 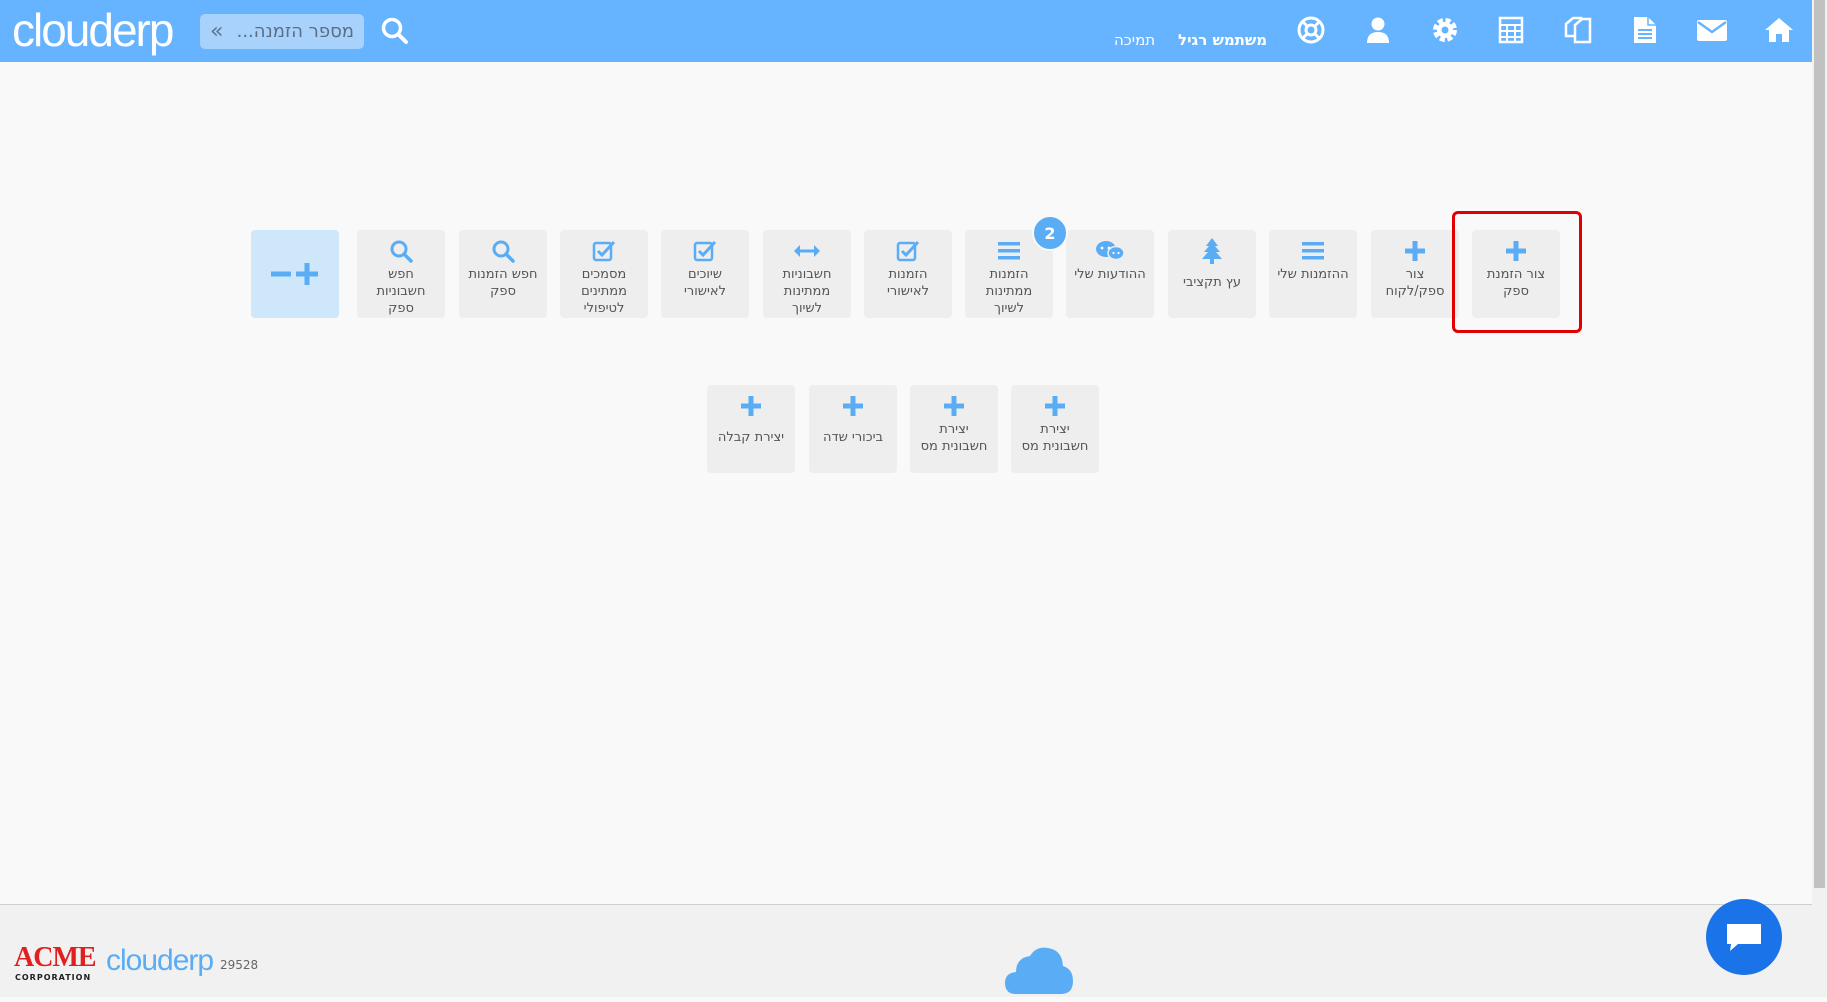 I want to click on tile-orders-for-approval: הזמנות לאישורי, so click(x=908, y=274).